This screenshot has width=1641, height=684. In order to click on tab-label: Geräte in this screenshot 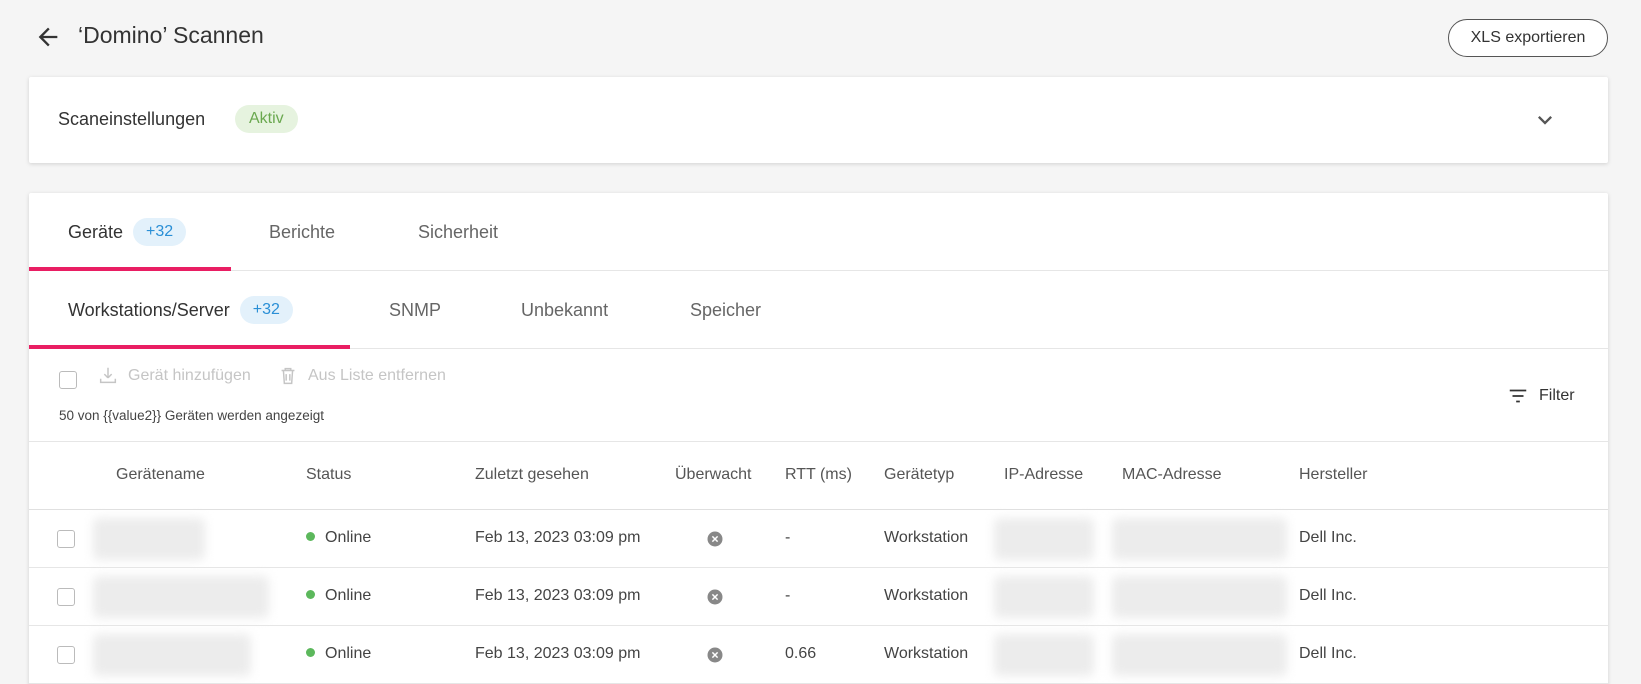, I will do `click(96, 231)`.